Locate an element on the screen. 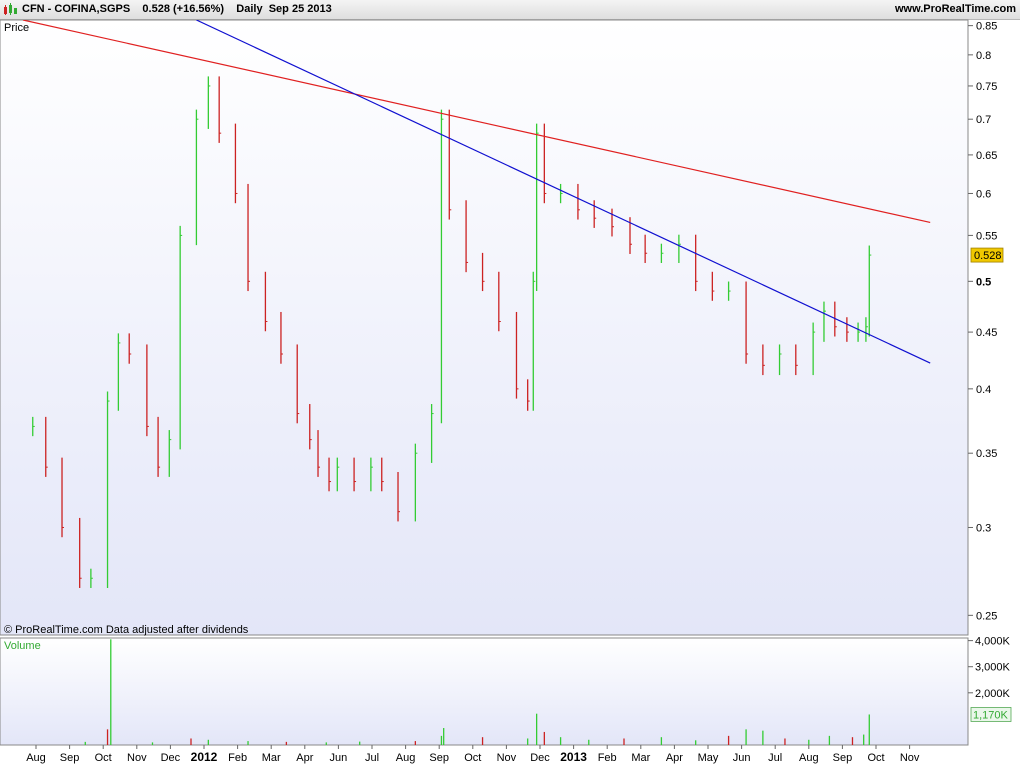  last-volume-badge-label: 1,170K is located at coordinates (991, 715).